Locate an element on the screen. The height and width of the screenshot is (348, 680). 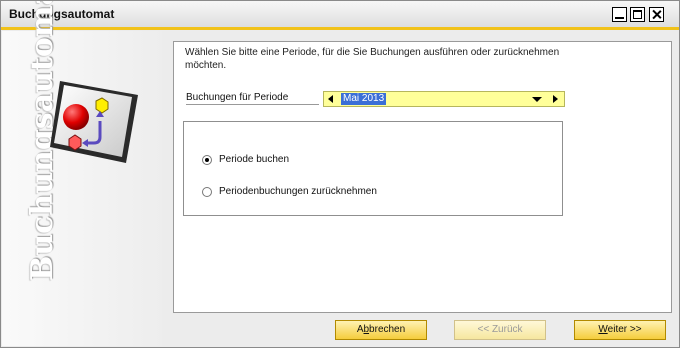
back-button: << Zurück is located at coordinates (500, 330).